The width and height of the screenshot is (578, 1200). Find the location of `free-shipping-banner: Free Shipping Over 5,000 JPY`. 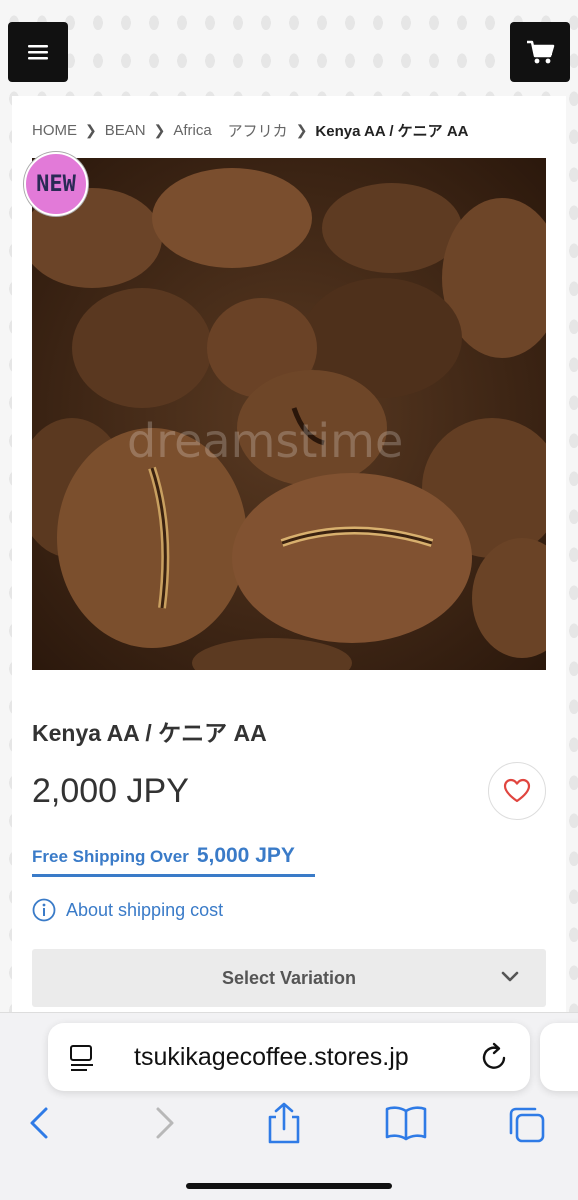

free-shipping-banner: Free Shipping Over 5,000 JPY is located at coordinates (173, 860).